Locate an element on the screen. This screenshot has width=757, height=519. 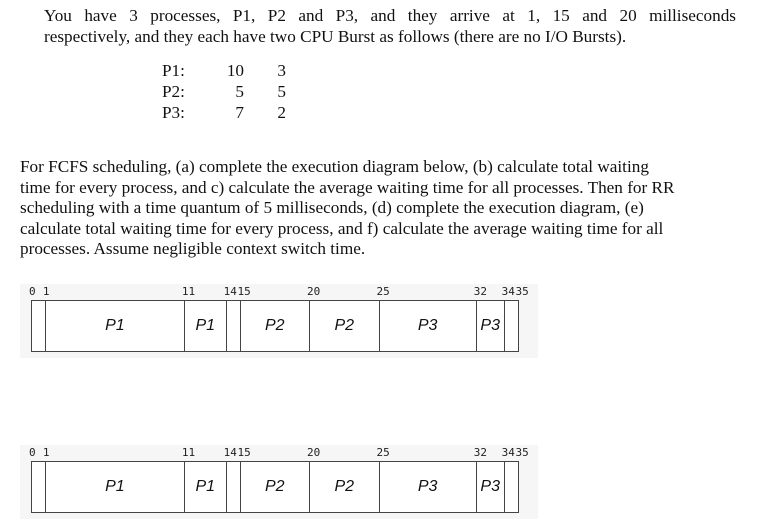
burst-1: 7 is located at coordinates (239, 112).